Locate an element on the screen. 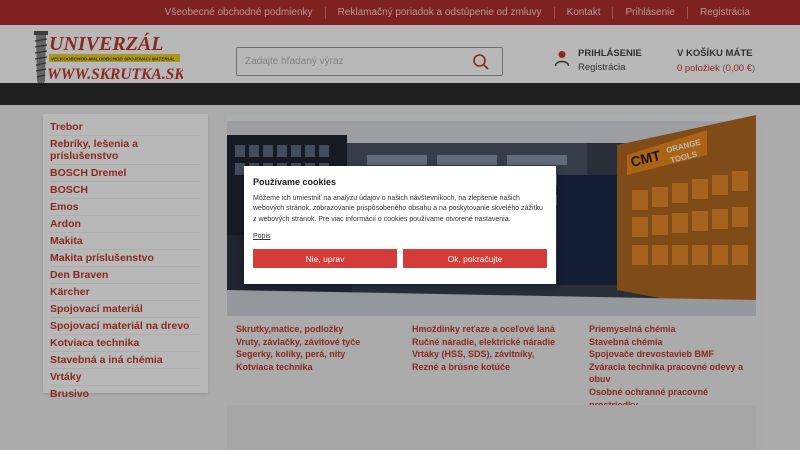 The image size is (800, 450). cookie-description-link: Popis is located at coordinates (262, 236).